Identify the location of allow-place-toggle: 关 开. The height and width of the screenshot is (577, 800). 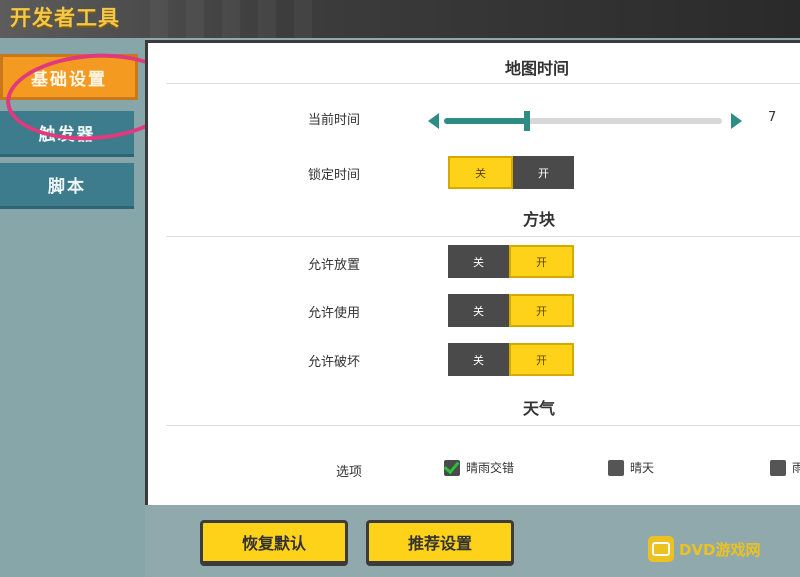
(511, 261).